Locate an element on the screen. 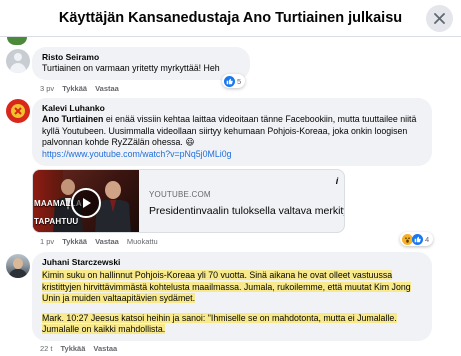  comment-time: 3 pv is located at coordinates (47, 88).